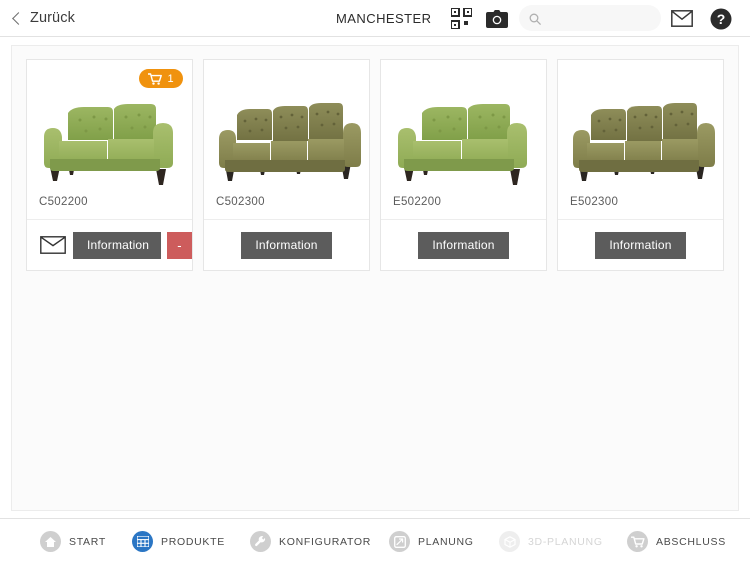  I want to click on product-name: C502200, so click(63, 202).